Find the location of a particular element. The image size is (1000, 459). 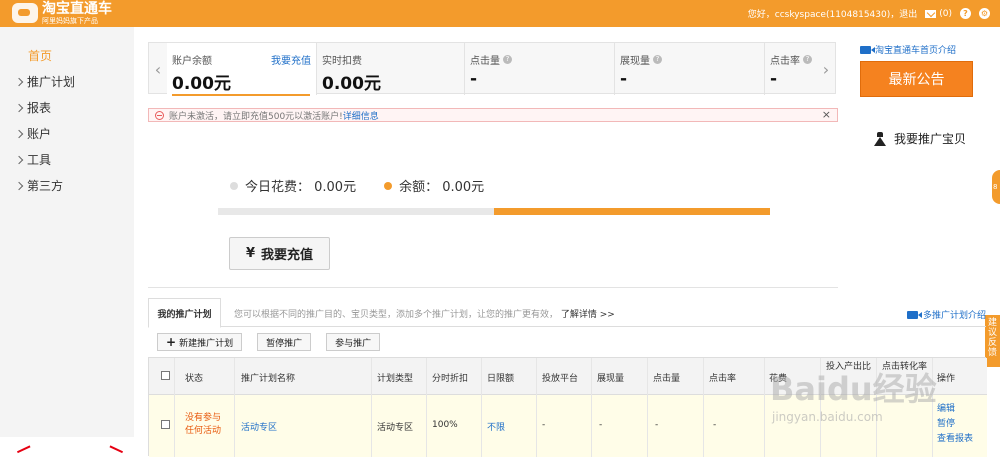

column-header: 分时折扣 is located at coordinates (450, 377).